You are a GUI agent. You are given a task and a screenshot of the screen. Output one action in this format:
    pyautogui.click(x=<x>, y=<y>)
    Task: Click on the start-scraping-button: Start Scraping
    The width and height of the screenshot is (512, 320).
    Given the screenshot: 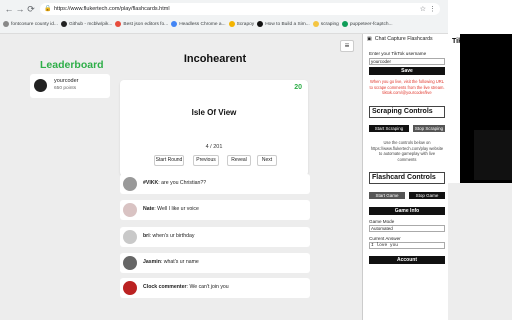 What is the action you would take?
    pyautogui.click(x=389, y=128)
    